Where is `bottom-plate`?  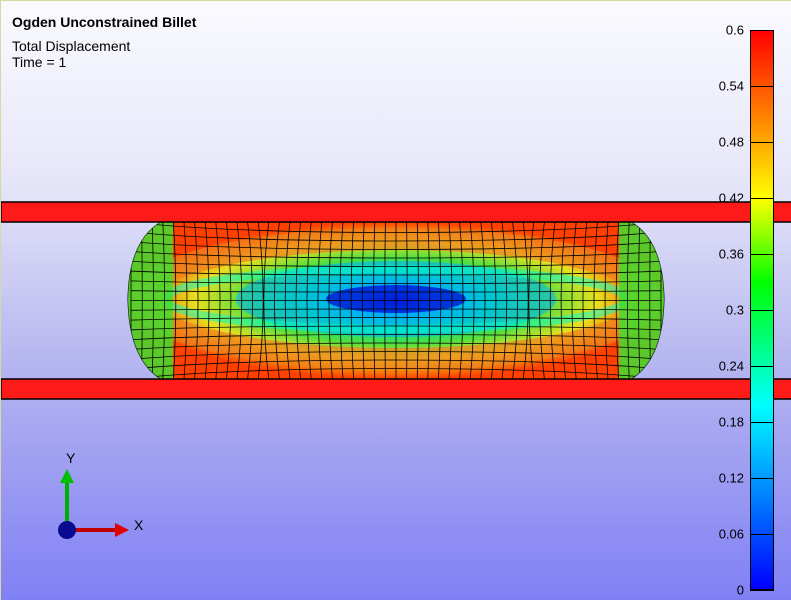 bottom-plate is located at coordinates (396, 389).